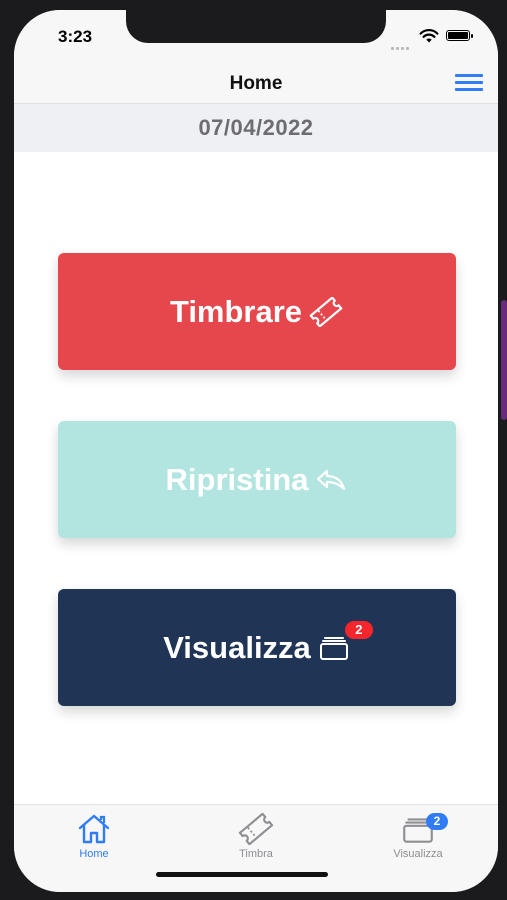 The height and width of the screenshot is (900, 507). I want to click on navigation-bar: Home, so click(256, 83).